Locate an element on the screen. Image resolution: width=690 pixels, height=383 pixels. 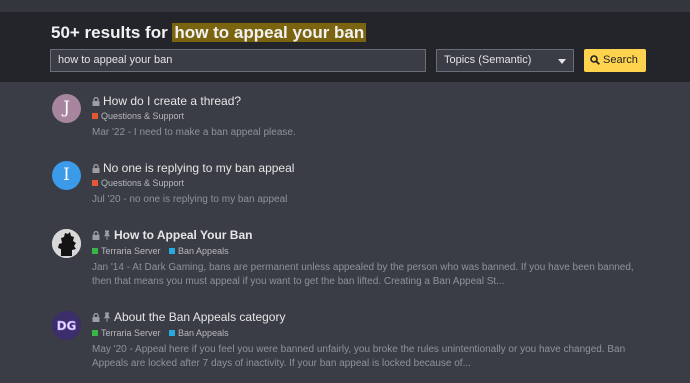
result-title-link: No one is replying to my ban appeal is located at coordinates (193, 168).